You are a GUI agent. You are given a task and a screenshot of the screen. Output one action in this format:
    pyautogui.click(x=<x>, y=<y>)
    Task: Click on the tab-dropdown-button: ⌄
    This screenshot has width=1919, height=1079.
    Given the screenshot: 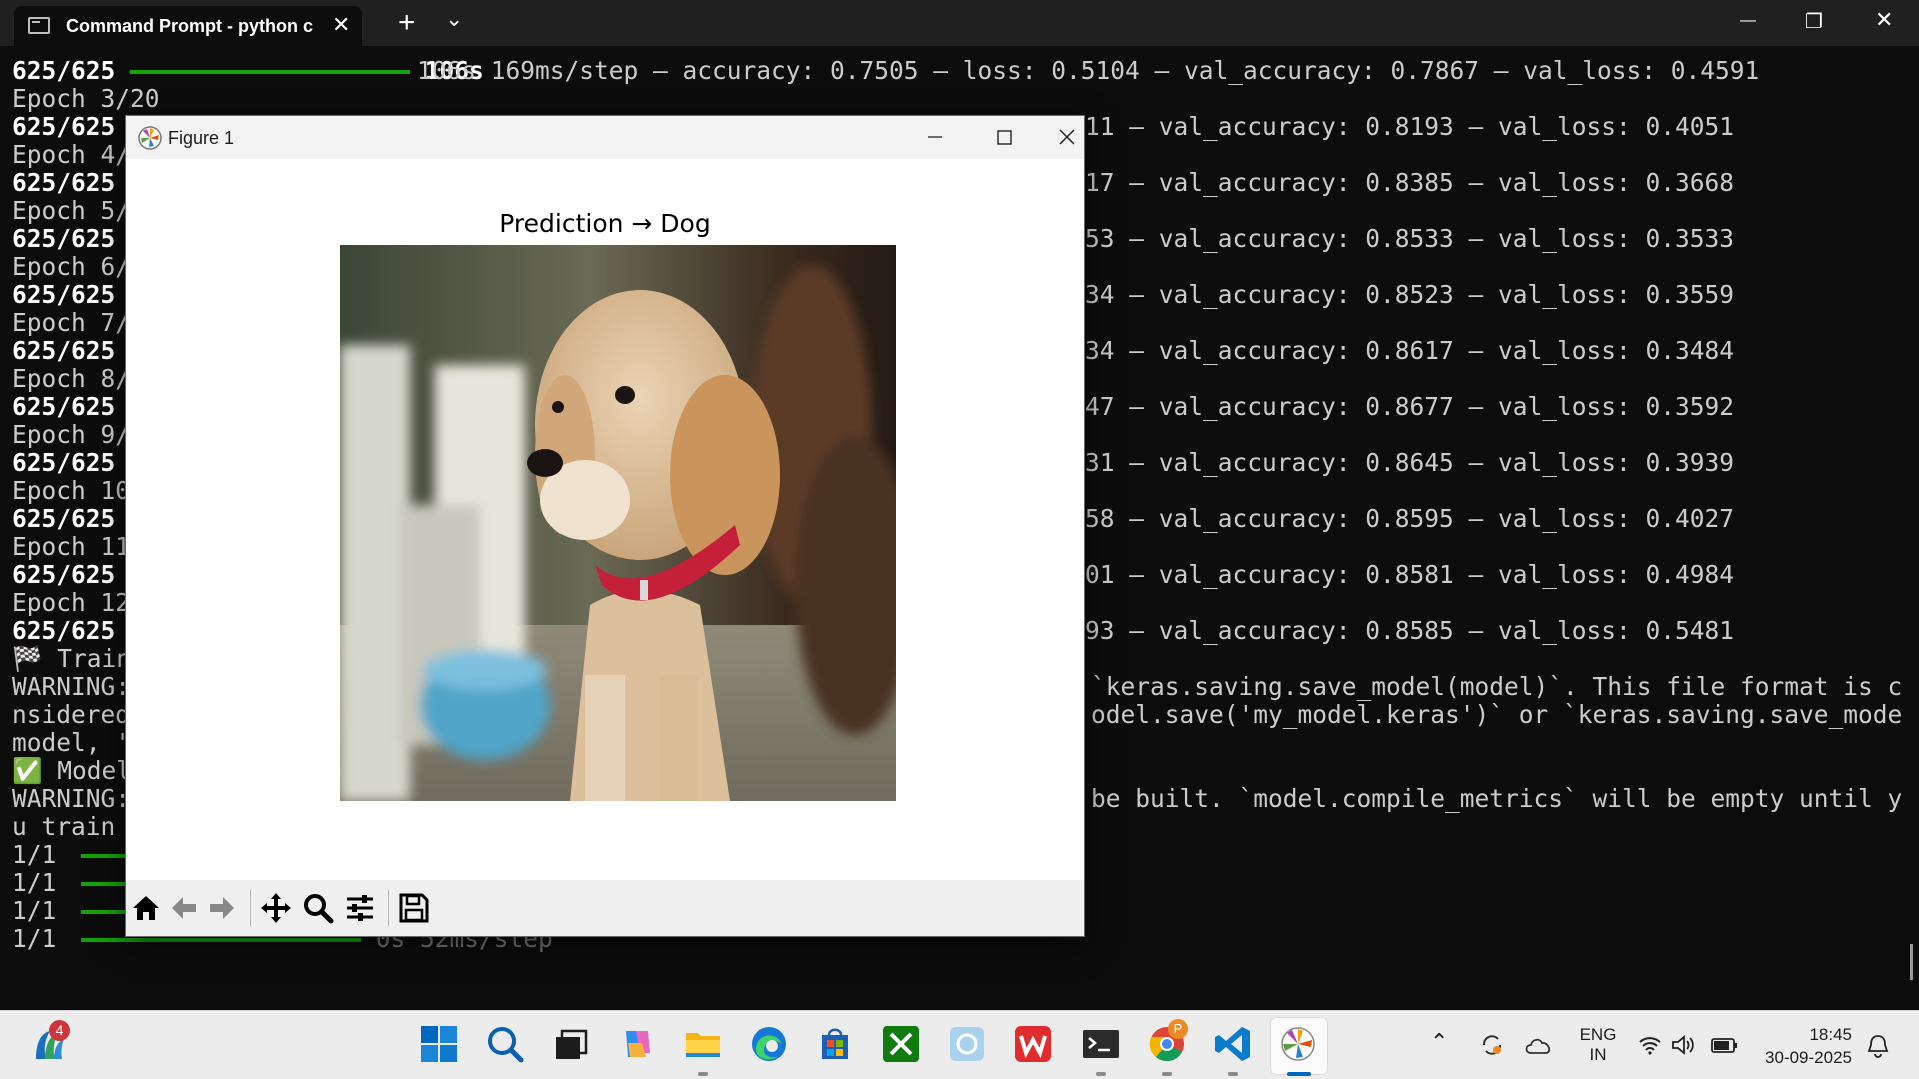 What is the action you would take?
    pyautogui.click(x=454, y=19)
    